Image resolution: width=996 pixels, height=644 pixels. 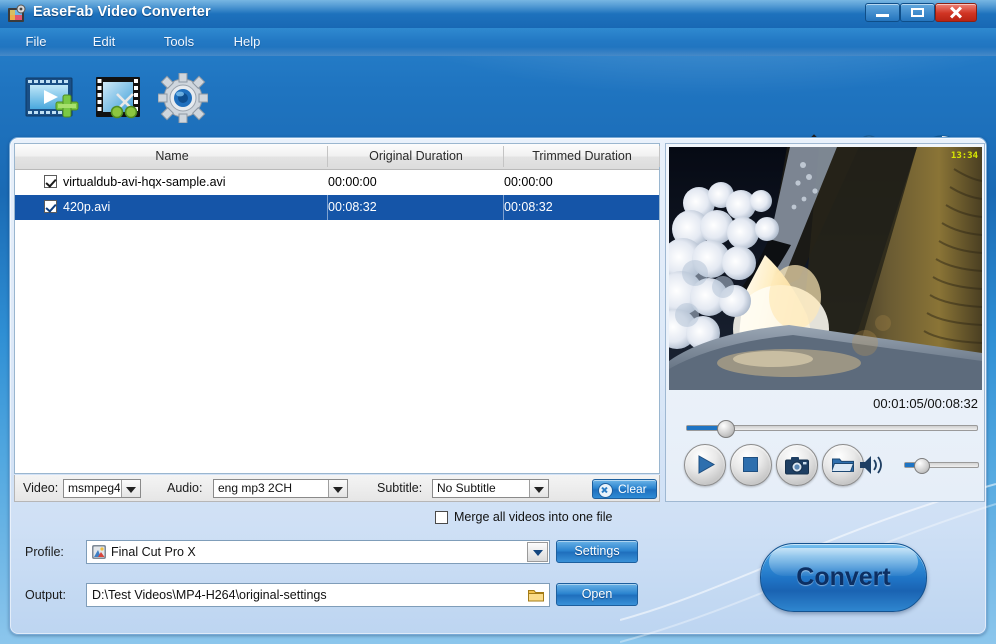 What do you see at coordinates (352, 207) in the screenshot?
I see `cell-original-duration: 00:08:32` at bounding box center [352, 207].